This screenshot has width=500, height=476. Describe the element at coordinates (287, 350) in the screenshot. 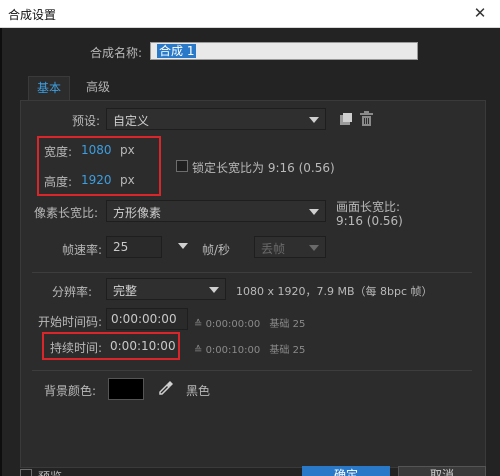

I see `duration-info-base: 基础 25` at that location.